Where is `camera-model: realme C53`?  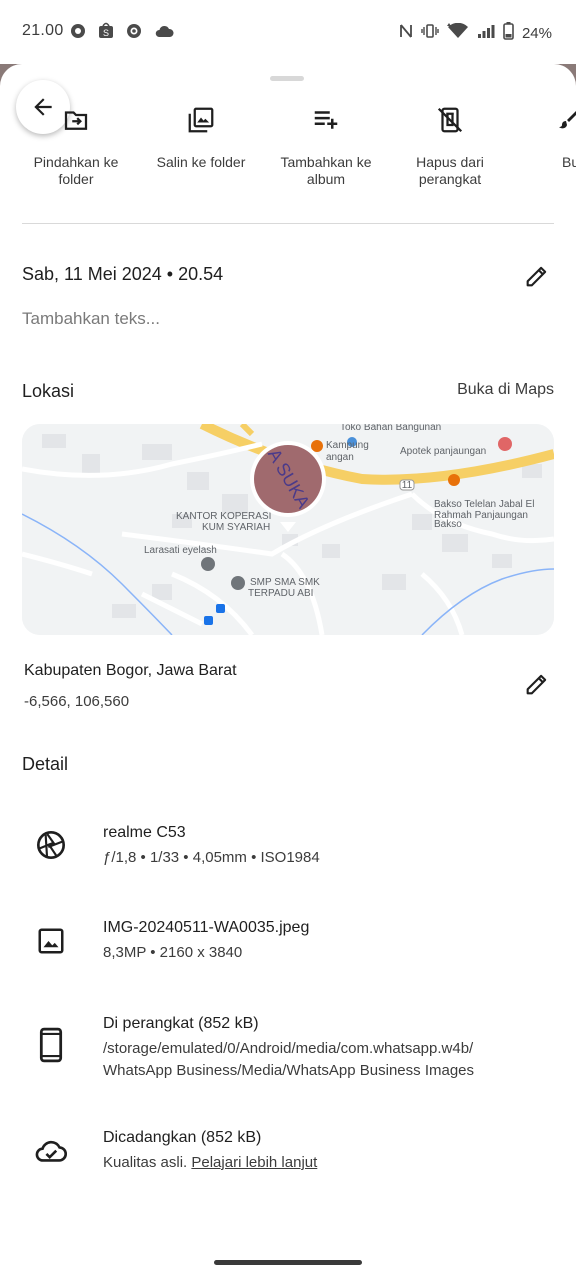 camera-model: realme C53 is located at coordinates (144, 832).